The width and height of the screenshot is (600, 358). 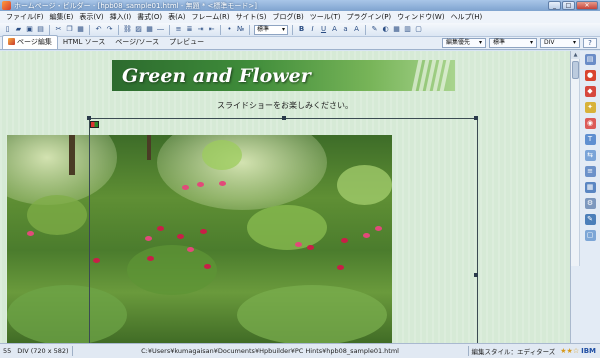 I want to click on style-selectors: 編集優先 ▾ 標準 ▾ DIV ▾, so click(x=511, y=43).